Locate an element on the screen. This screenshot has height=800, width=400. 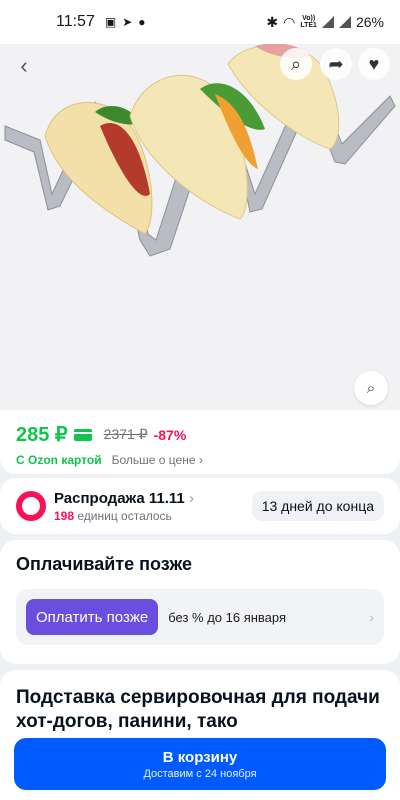
similar-search-icon: ⌕ is located at coordinates (371, 388).